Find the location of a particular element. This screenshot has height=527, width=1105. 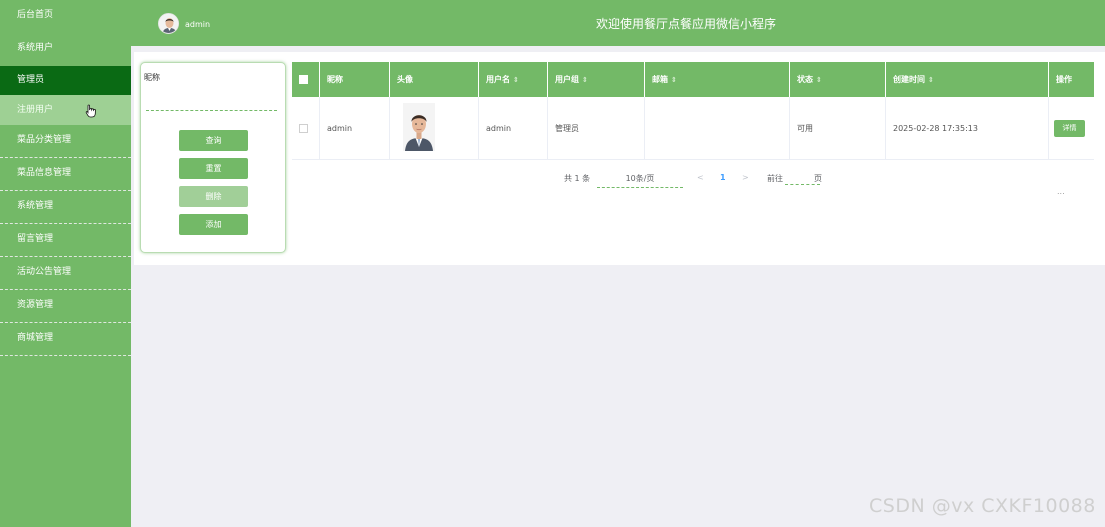

col-username: 用户名 ⇕ is located at coordinates (513, 79).